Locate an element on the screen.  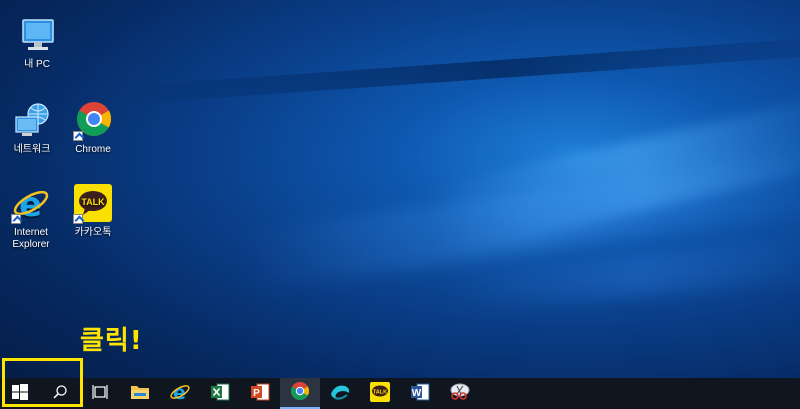
word-icon: W is located at coordinates (420, 394).